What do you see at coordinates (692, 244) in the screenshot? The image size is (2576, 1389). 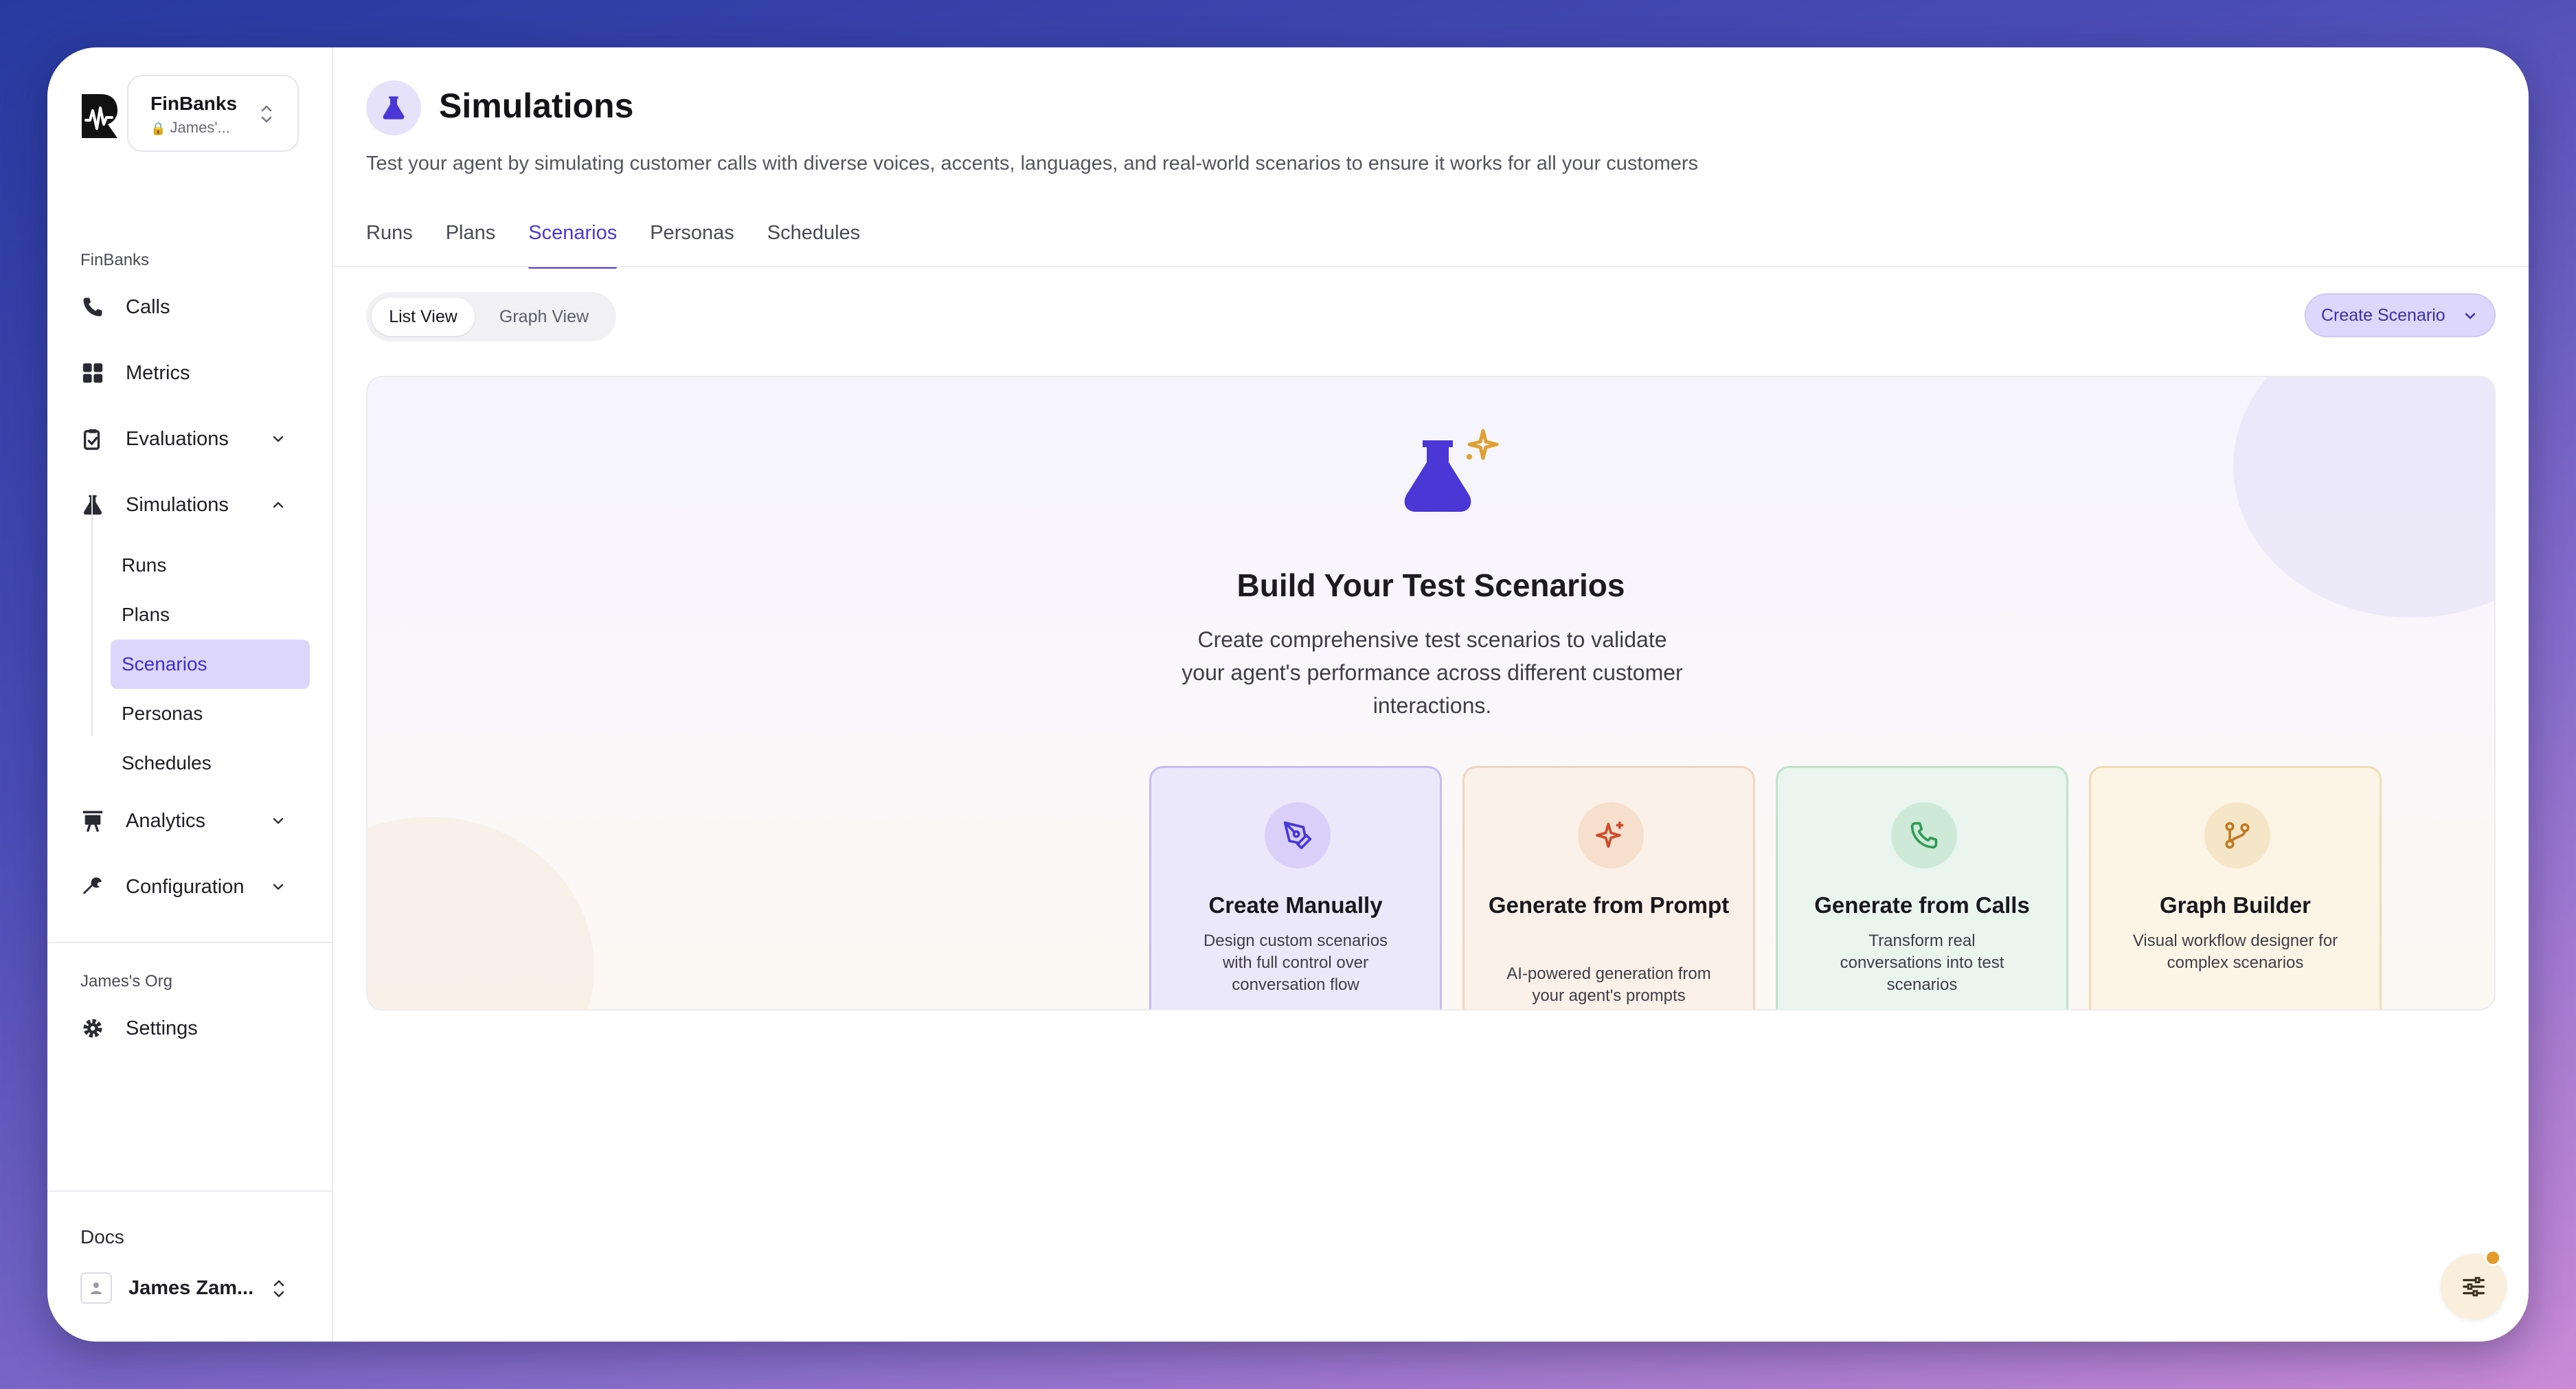 I see `tab-personas: Personas` at bounding box center [692, 244].